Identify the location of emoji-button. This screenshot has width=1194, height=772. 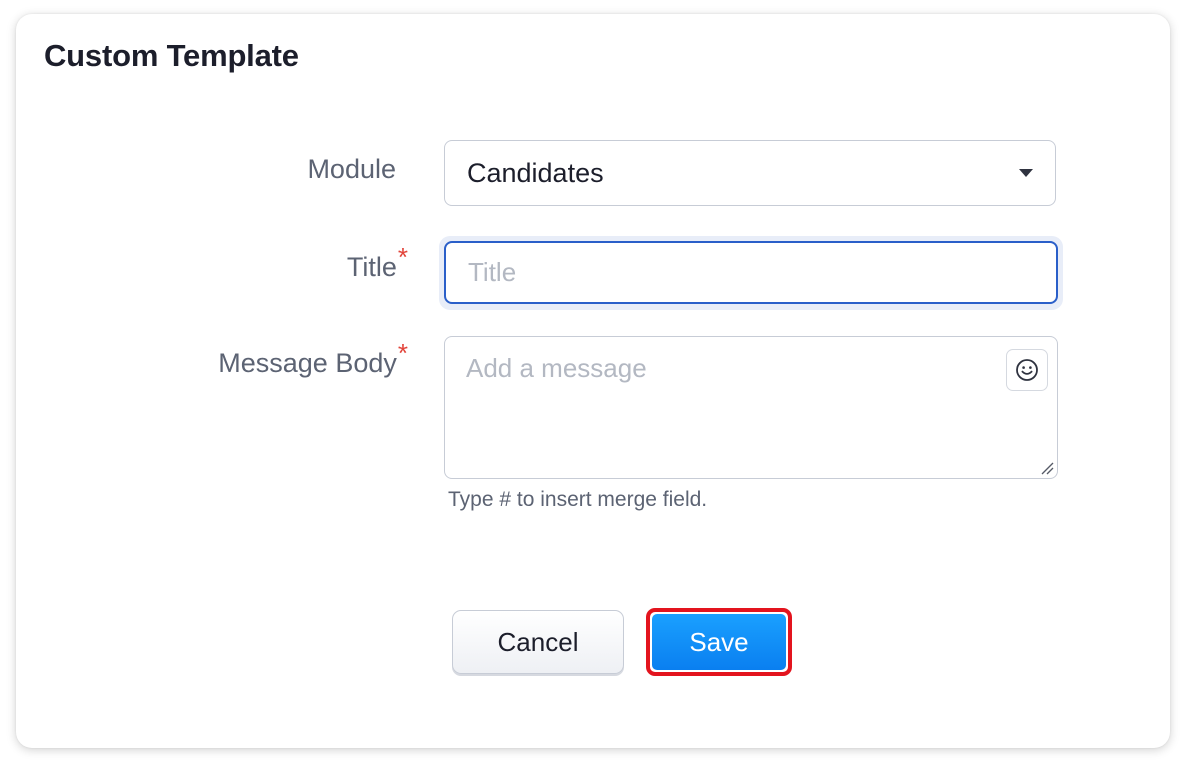
(1027, 370).